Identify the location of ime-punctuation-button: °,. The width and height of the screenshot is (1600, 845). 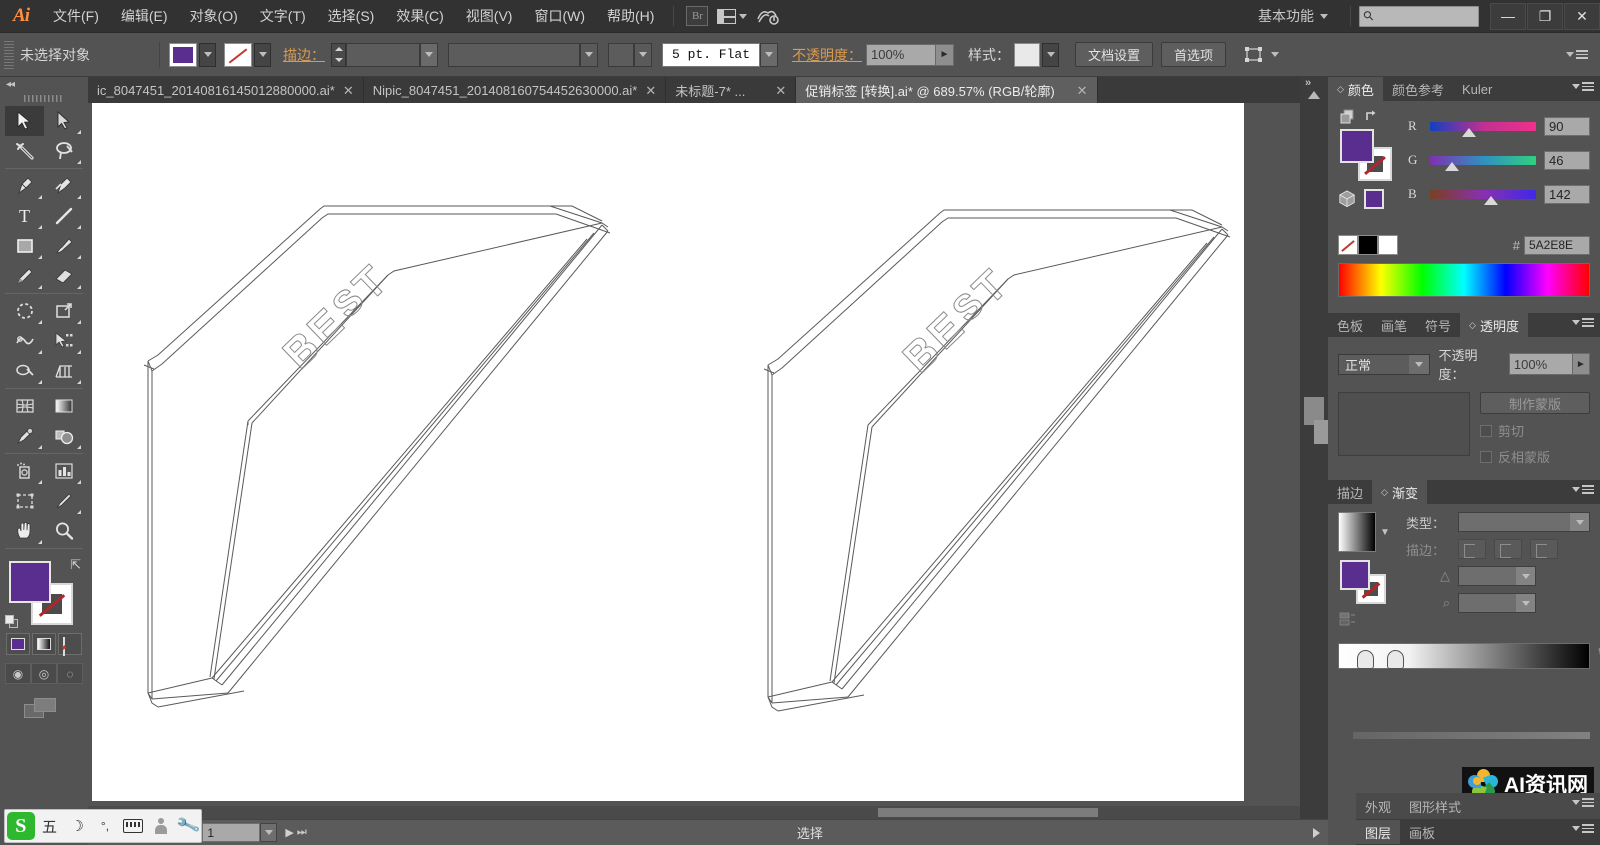
(105, 826).